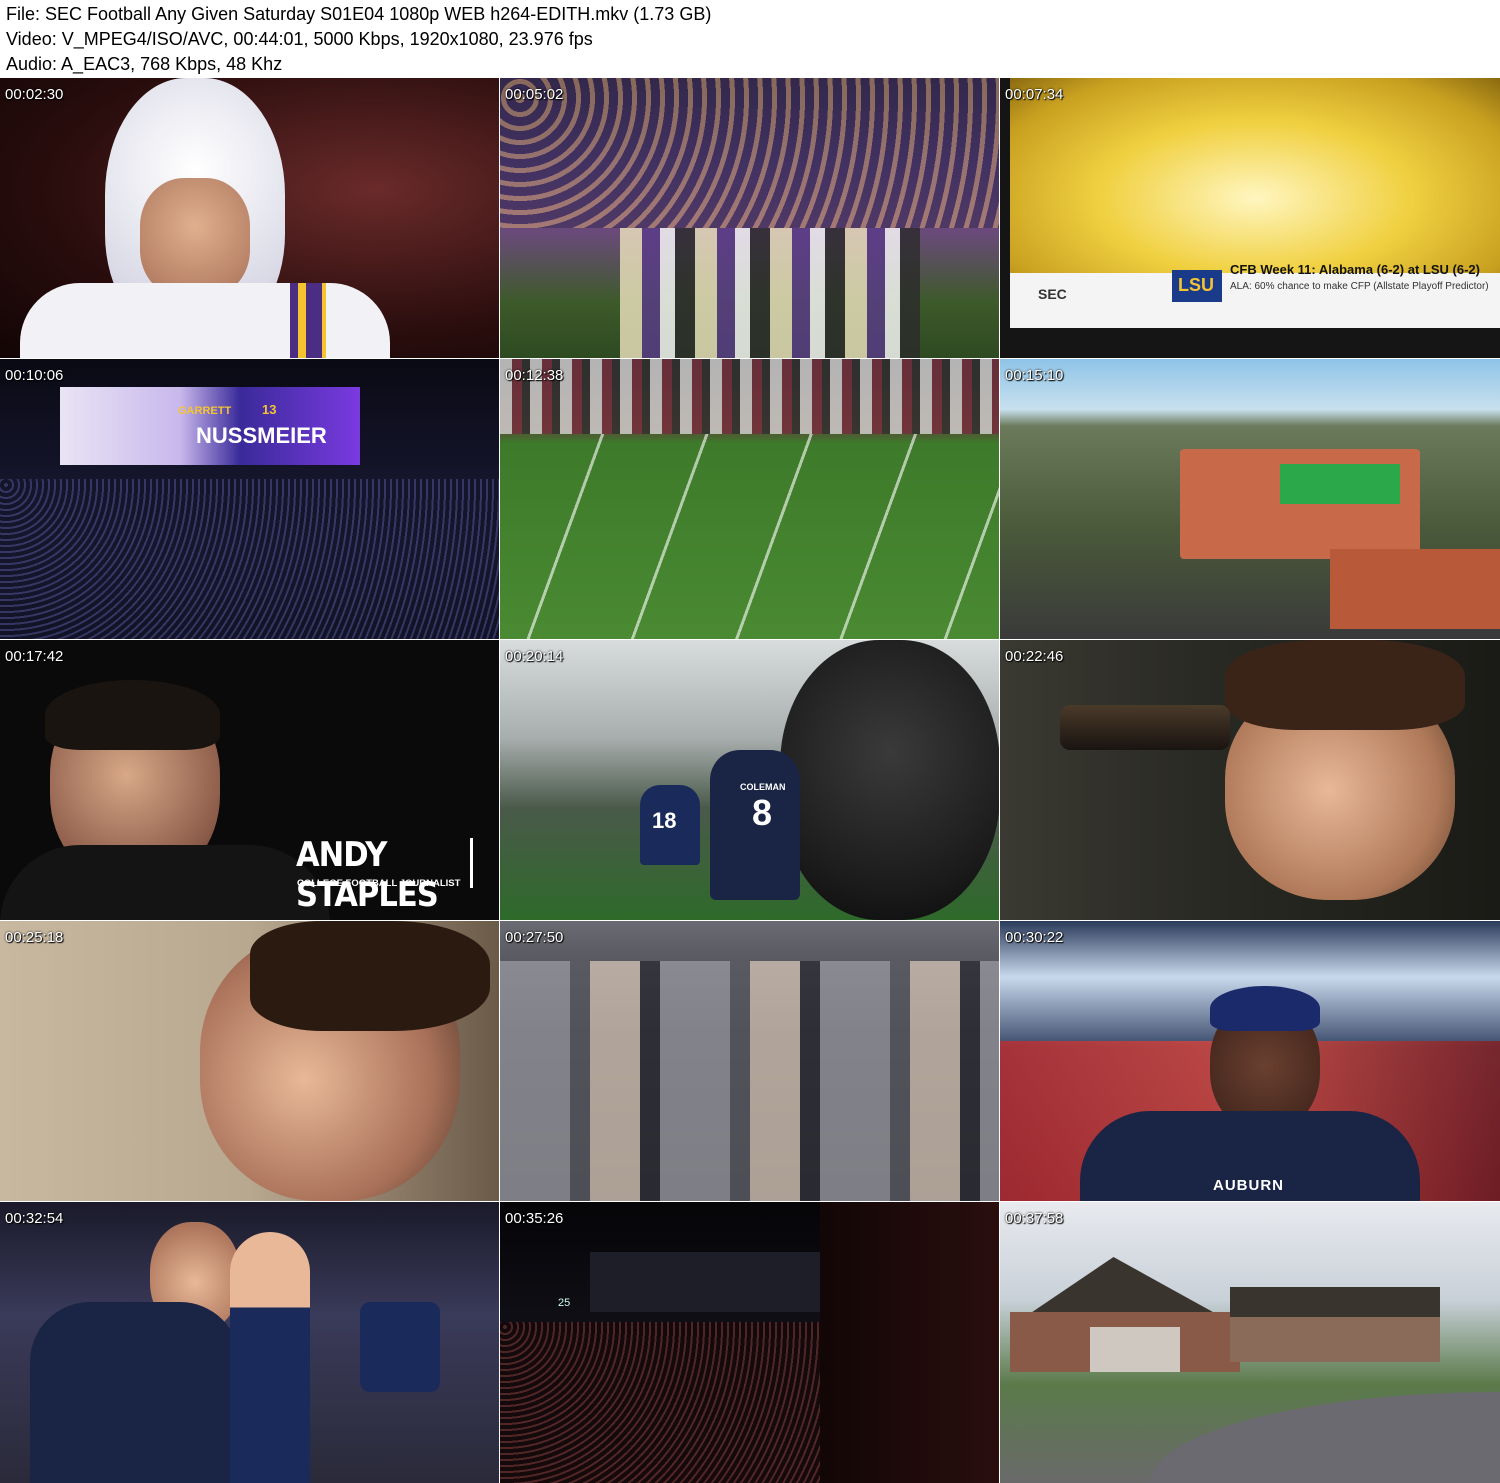 The height and width of the screenshot is (1483, 1500). I want to click on seats, so click(749, 1081).